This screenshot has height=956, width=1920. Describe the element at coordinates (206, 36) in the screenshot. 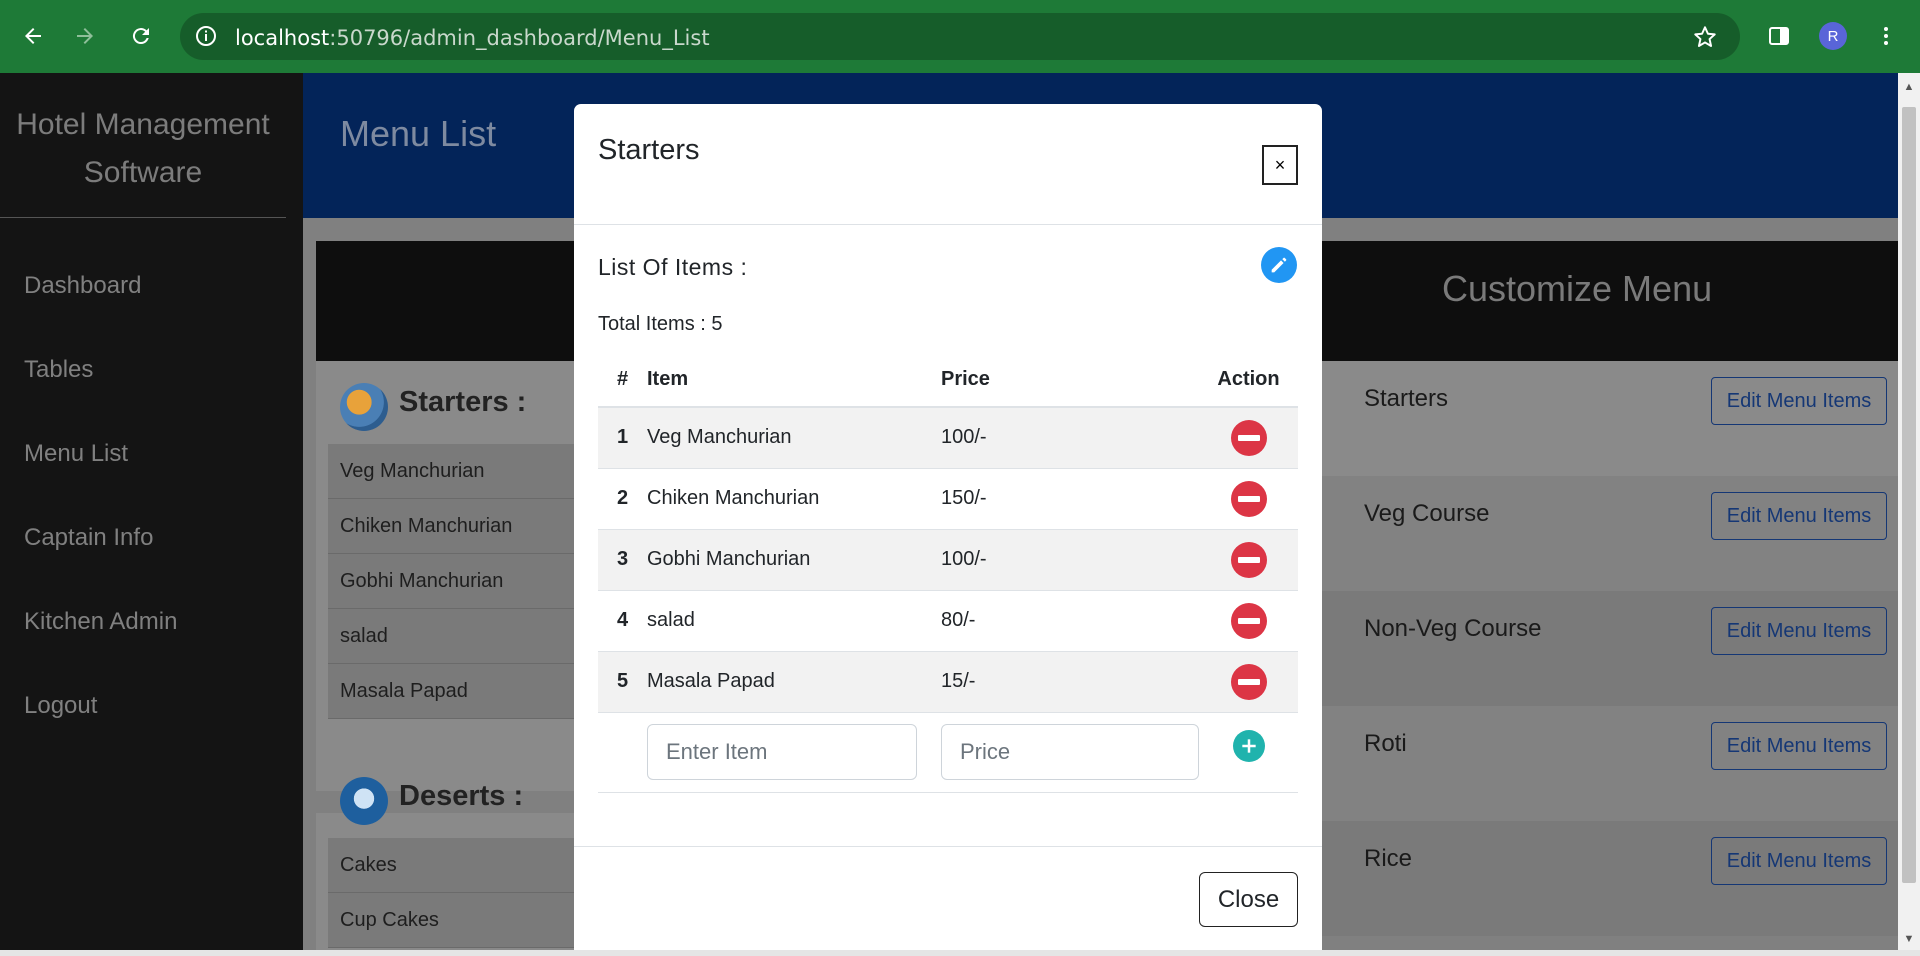

I see `site-info-icon` at that location.